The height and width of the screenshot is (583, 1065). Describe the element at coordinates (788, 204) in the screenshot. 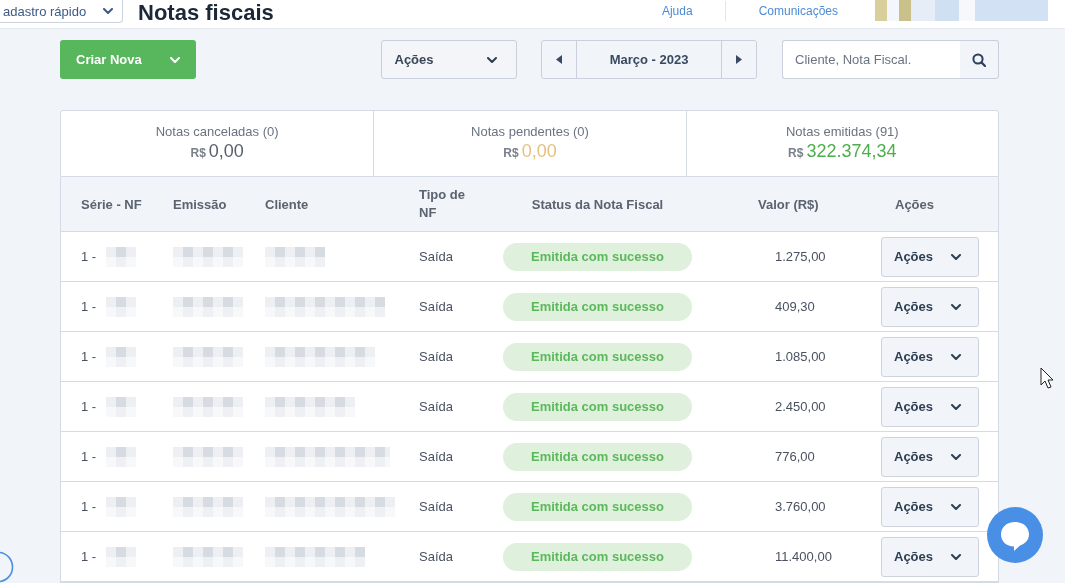

I see `column-header: Valor (R$)` at that location.